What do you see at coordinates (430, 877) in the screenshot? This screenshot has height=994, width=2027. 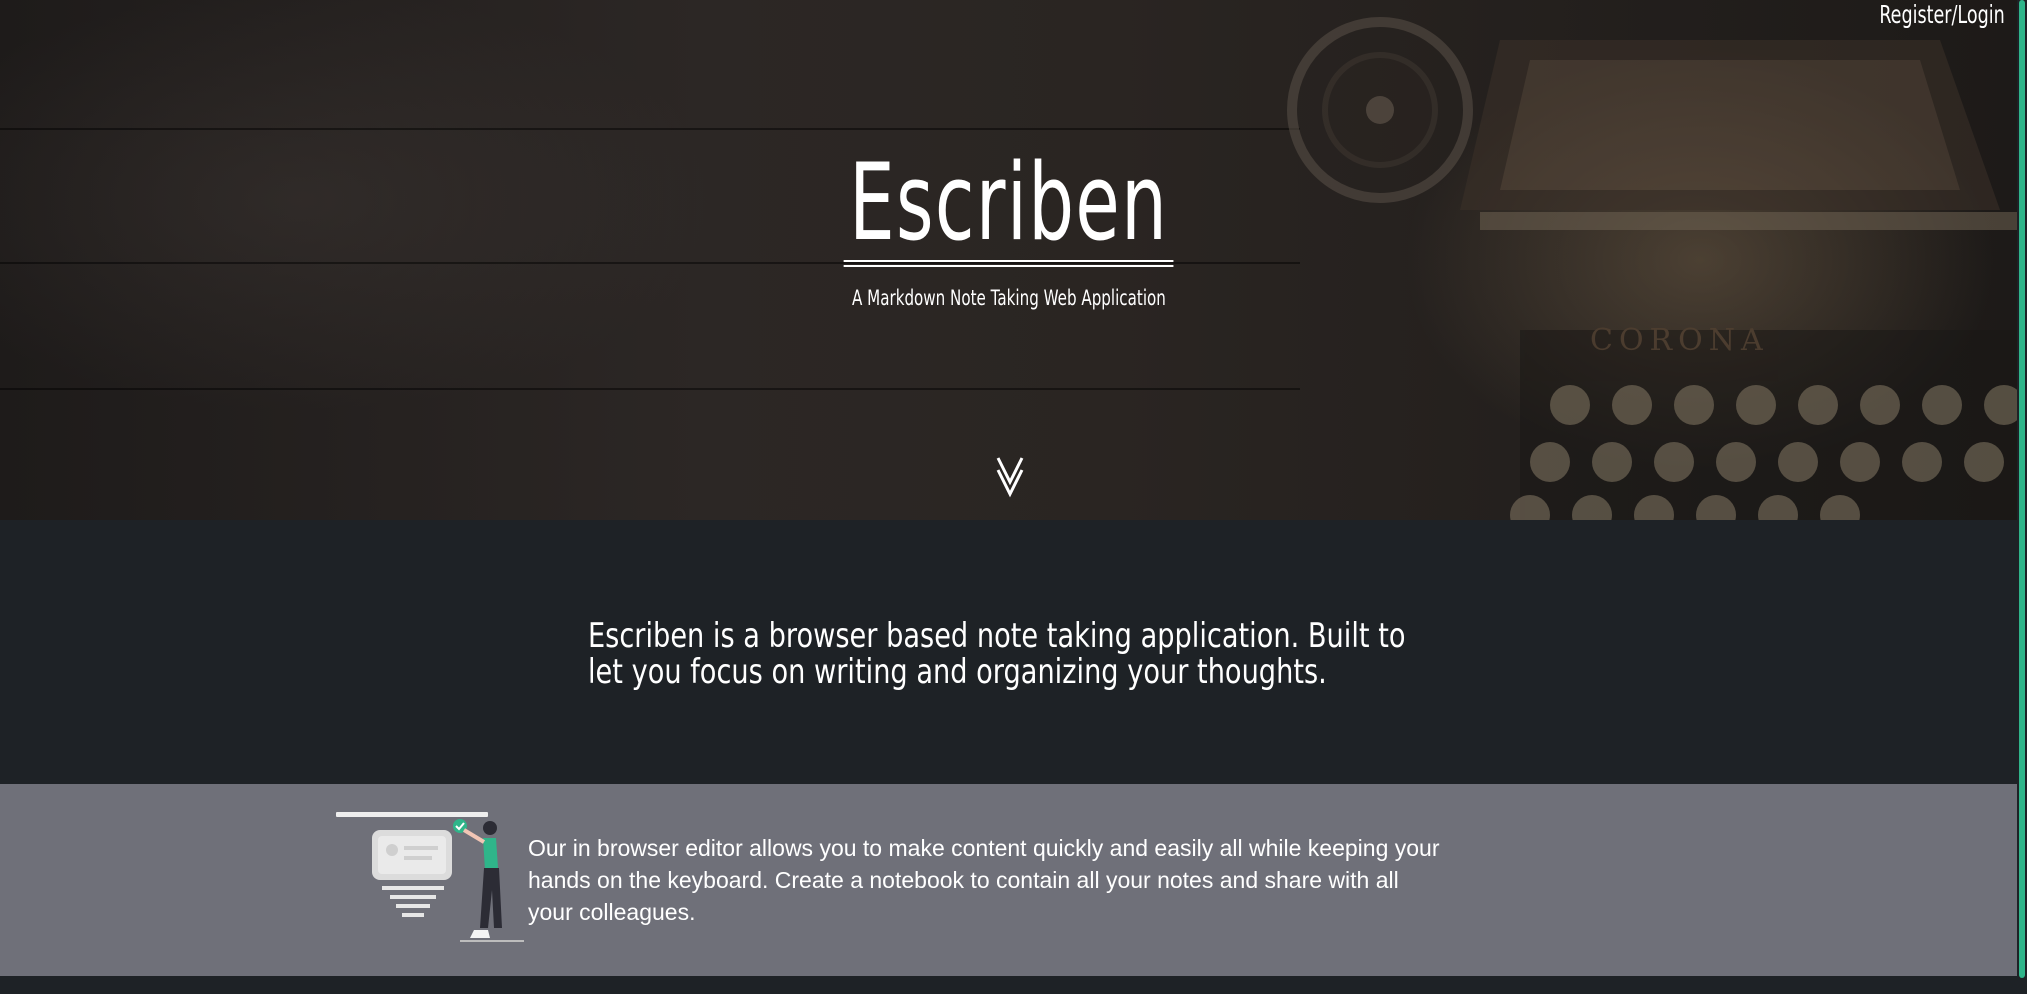 I see `editor-illustration` at bounding box center [430, 877].